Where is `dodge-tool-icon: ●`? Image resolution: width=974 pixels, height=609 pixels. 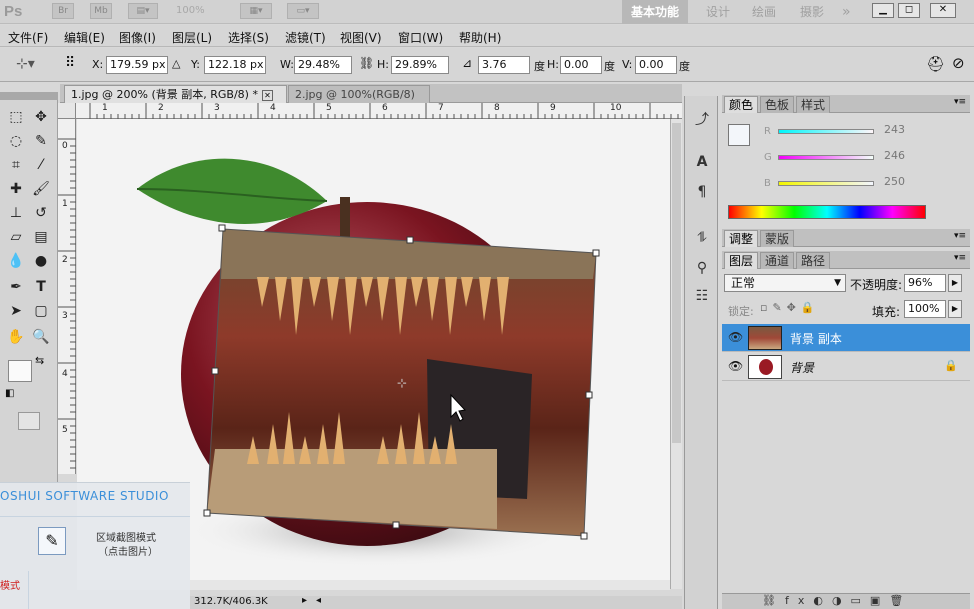 dodge-tool-icon: ● is located at coordinates (41, 261).